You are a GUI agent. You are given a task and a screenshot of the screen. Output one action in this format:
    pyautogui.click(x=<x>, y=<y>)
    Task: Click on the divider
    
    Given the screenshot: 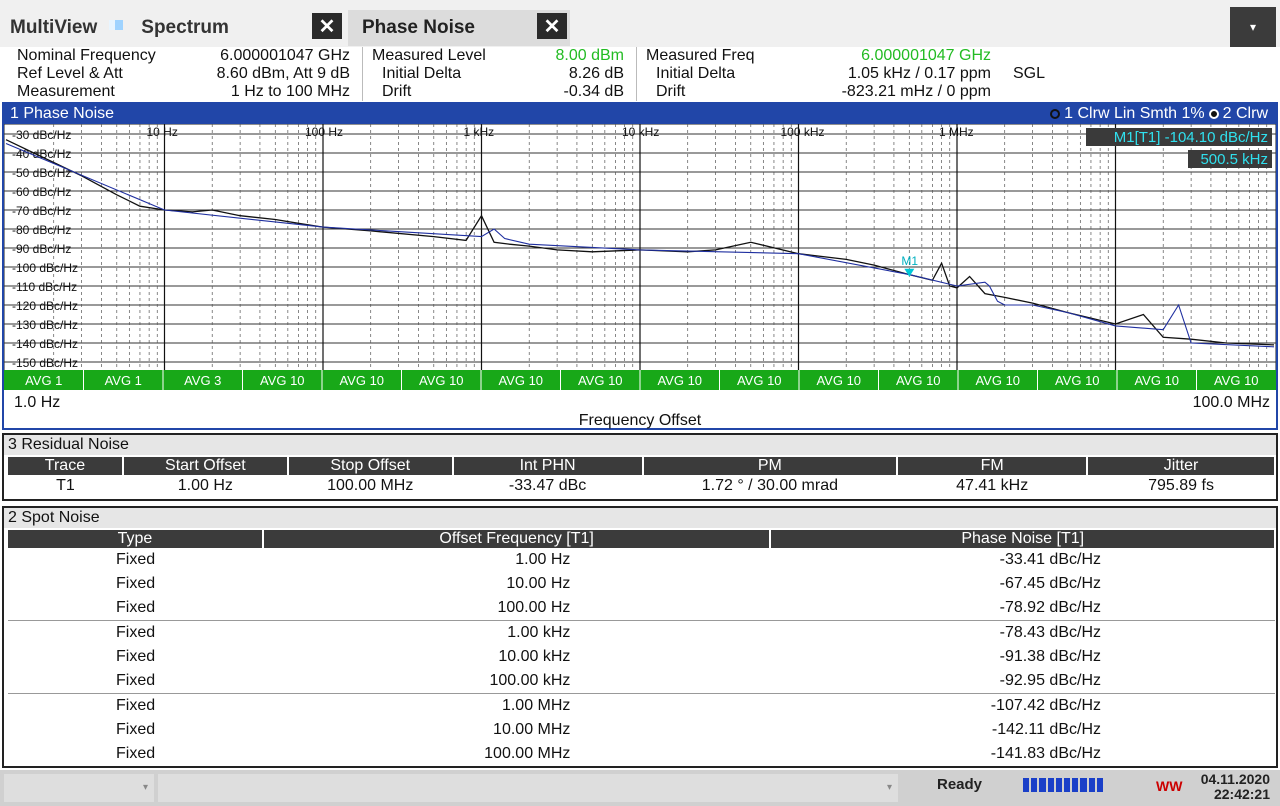 What is the action you would take?
    pyautogui.click(x=636, y=74)
    